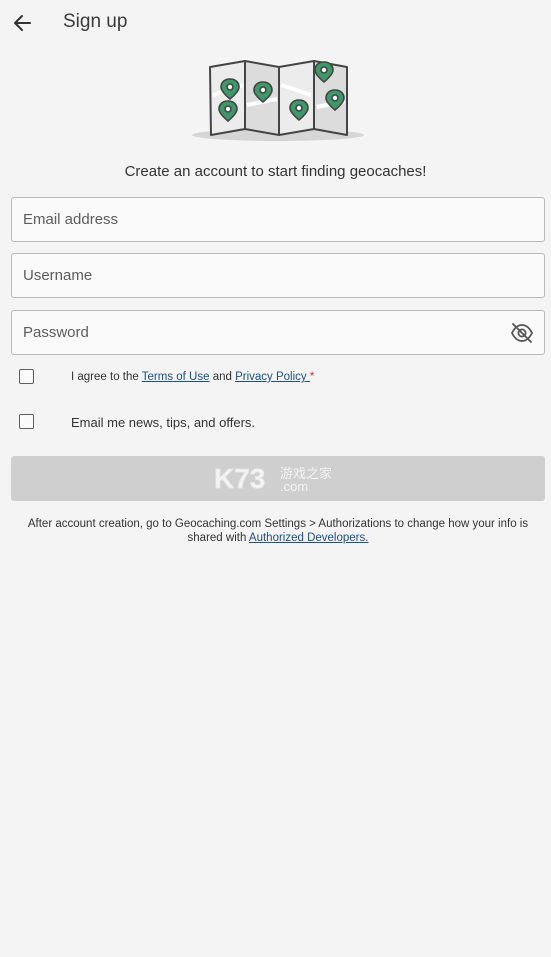 This screenshot has width=551, height=957. What do you see at coordinates (163, 422) in the screenshot?
I see `newsletter-label: Email me news, tips, and offers.` at bounding box center [163, 422].